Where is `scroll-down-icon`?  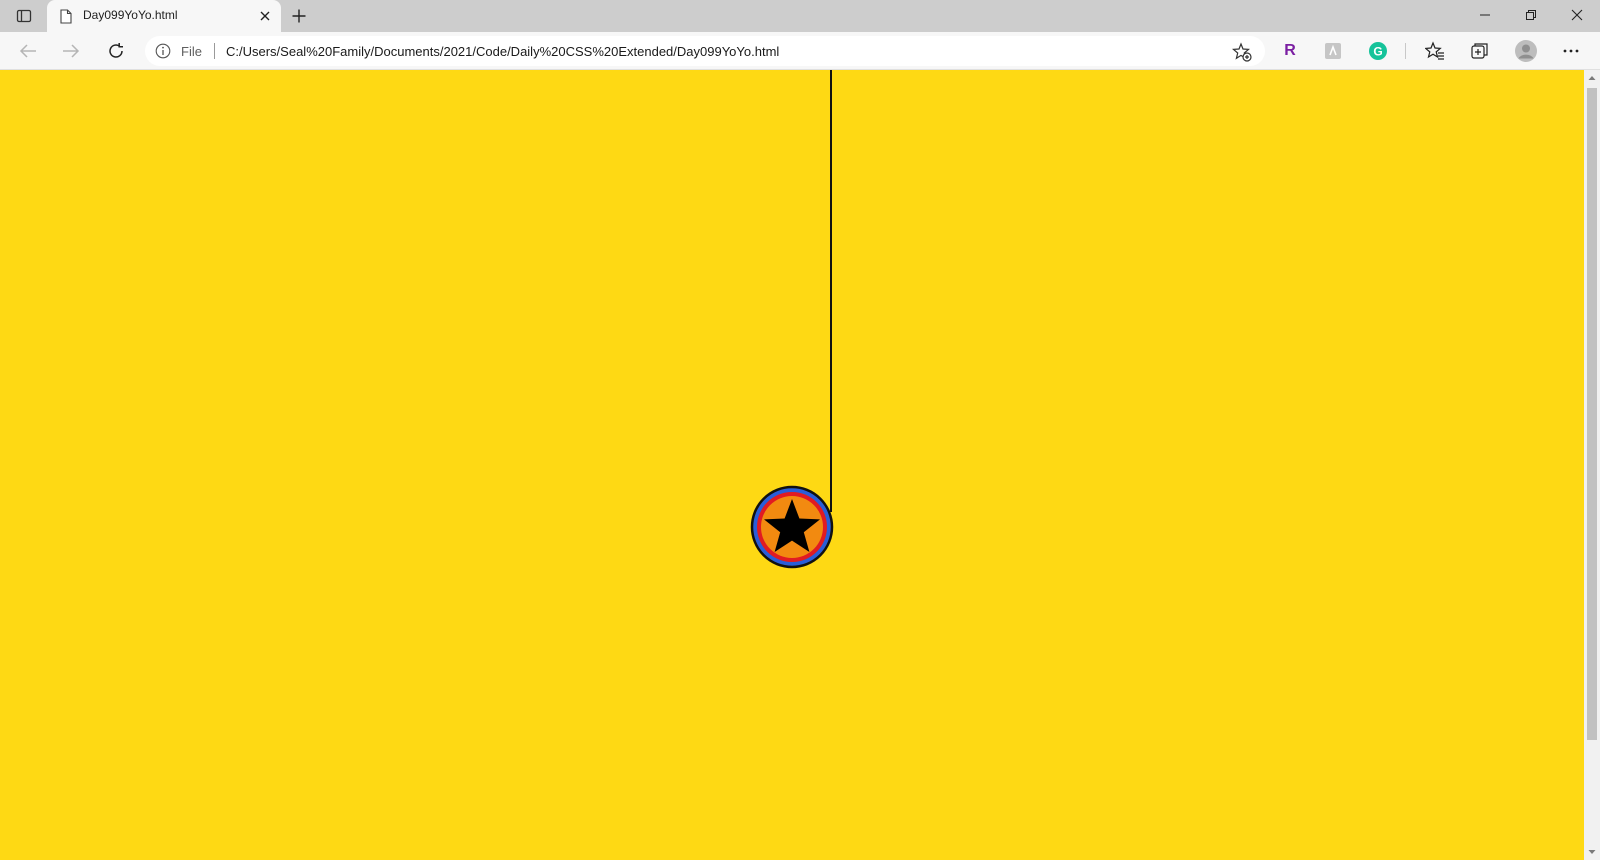
scroll-down-icon is located at coordinates (1592, 852).